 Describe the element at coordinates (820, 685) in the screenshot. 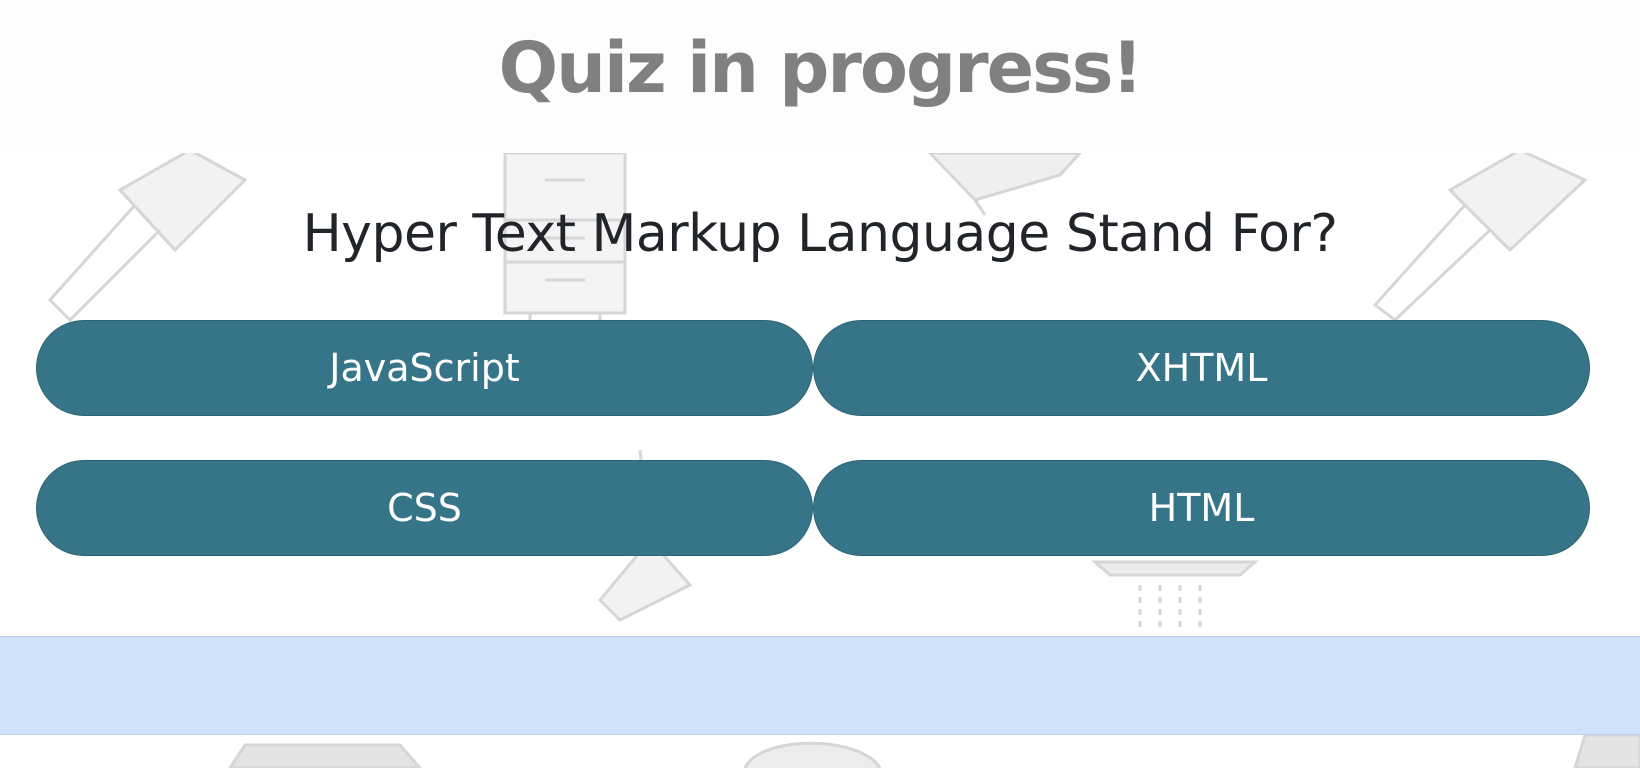

I see `result-alert-bar` at that location.